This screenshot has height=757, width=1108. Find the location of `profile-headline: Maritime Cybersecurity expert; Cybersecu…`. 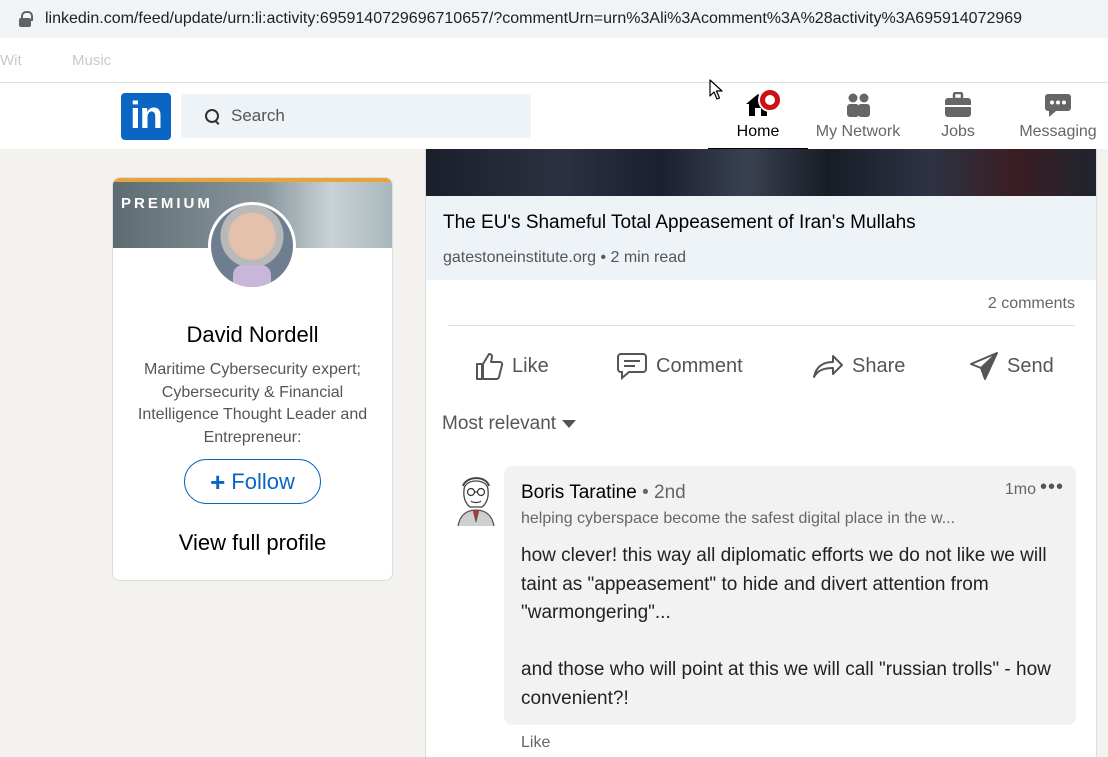

profile-headline: Maritime Cybersecurity expert; Cybersecu… is located at coordinates (252, 403).